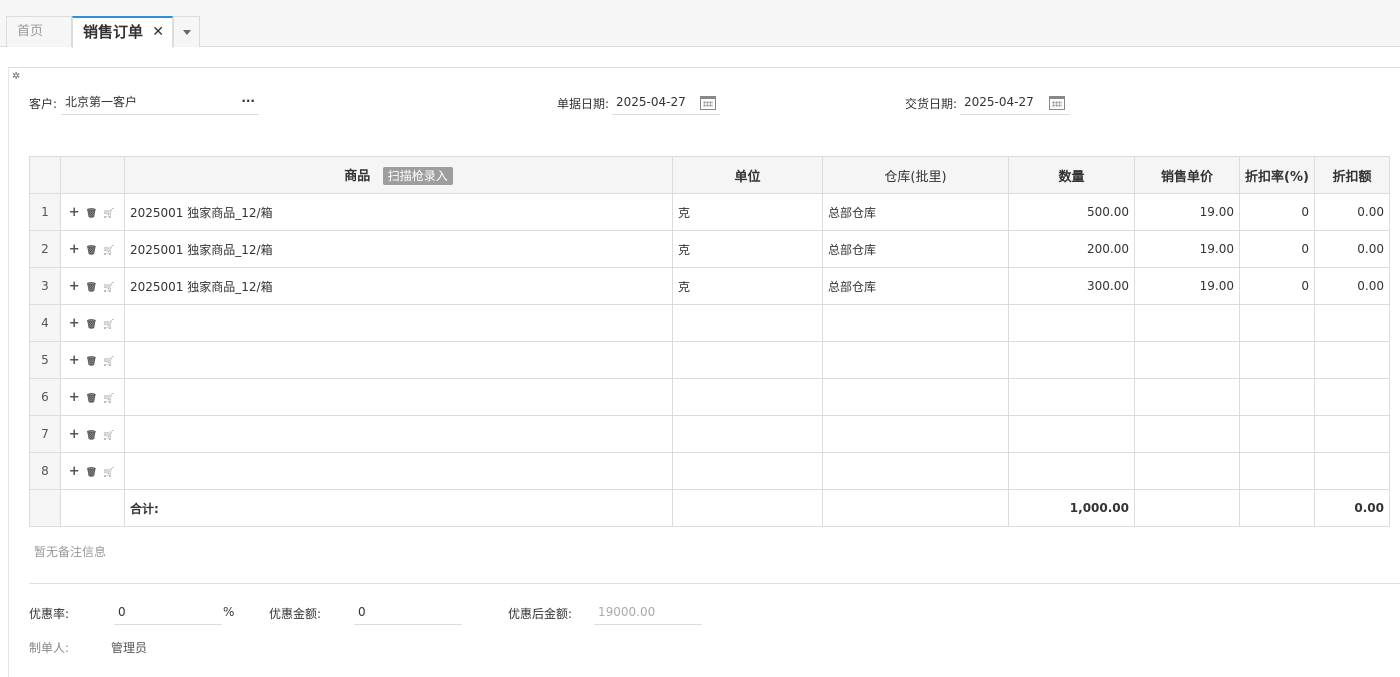 The height and width of the screenshot is (677, 1400). What do you see at coordinates (16, 76) in the screenshot?
I see `gear-icon: ✲` at bounding box center [16, 76].